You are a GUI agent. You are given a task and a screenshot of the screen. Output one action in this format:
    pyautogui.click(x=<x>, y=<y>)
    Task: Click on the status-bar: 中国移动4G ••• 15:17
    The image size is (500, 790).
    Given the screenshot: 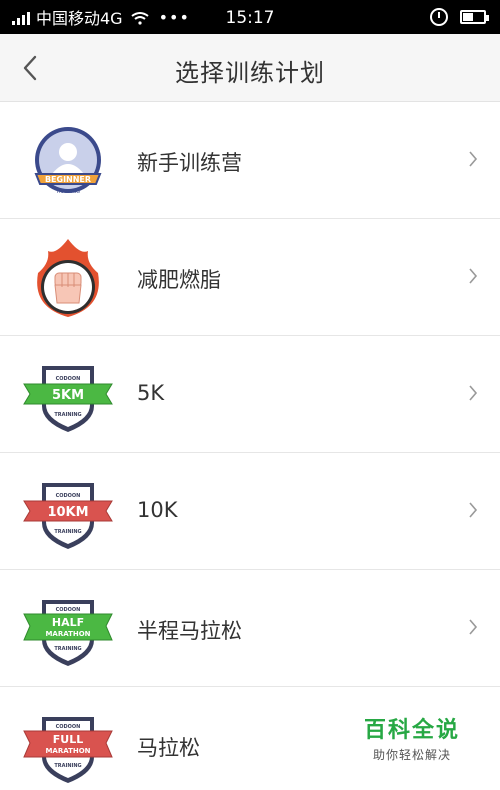 What is the action you would take?
    pyautogui.click(x=250, y=17)
    